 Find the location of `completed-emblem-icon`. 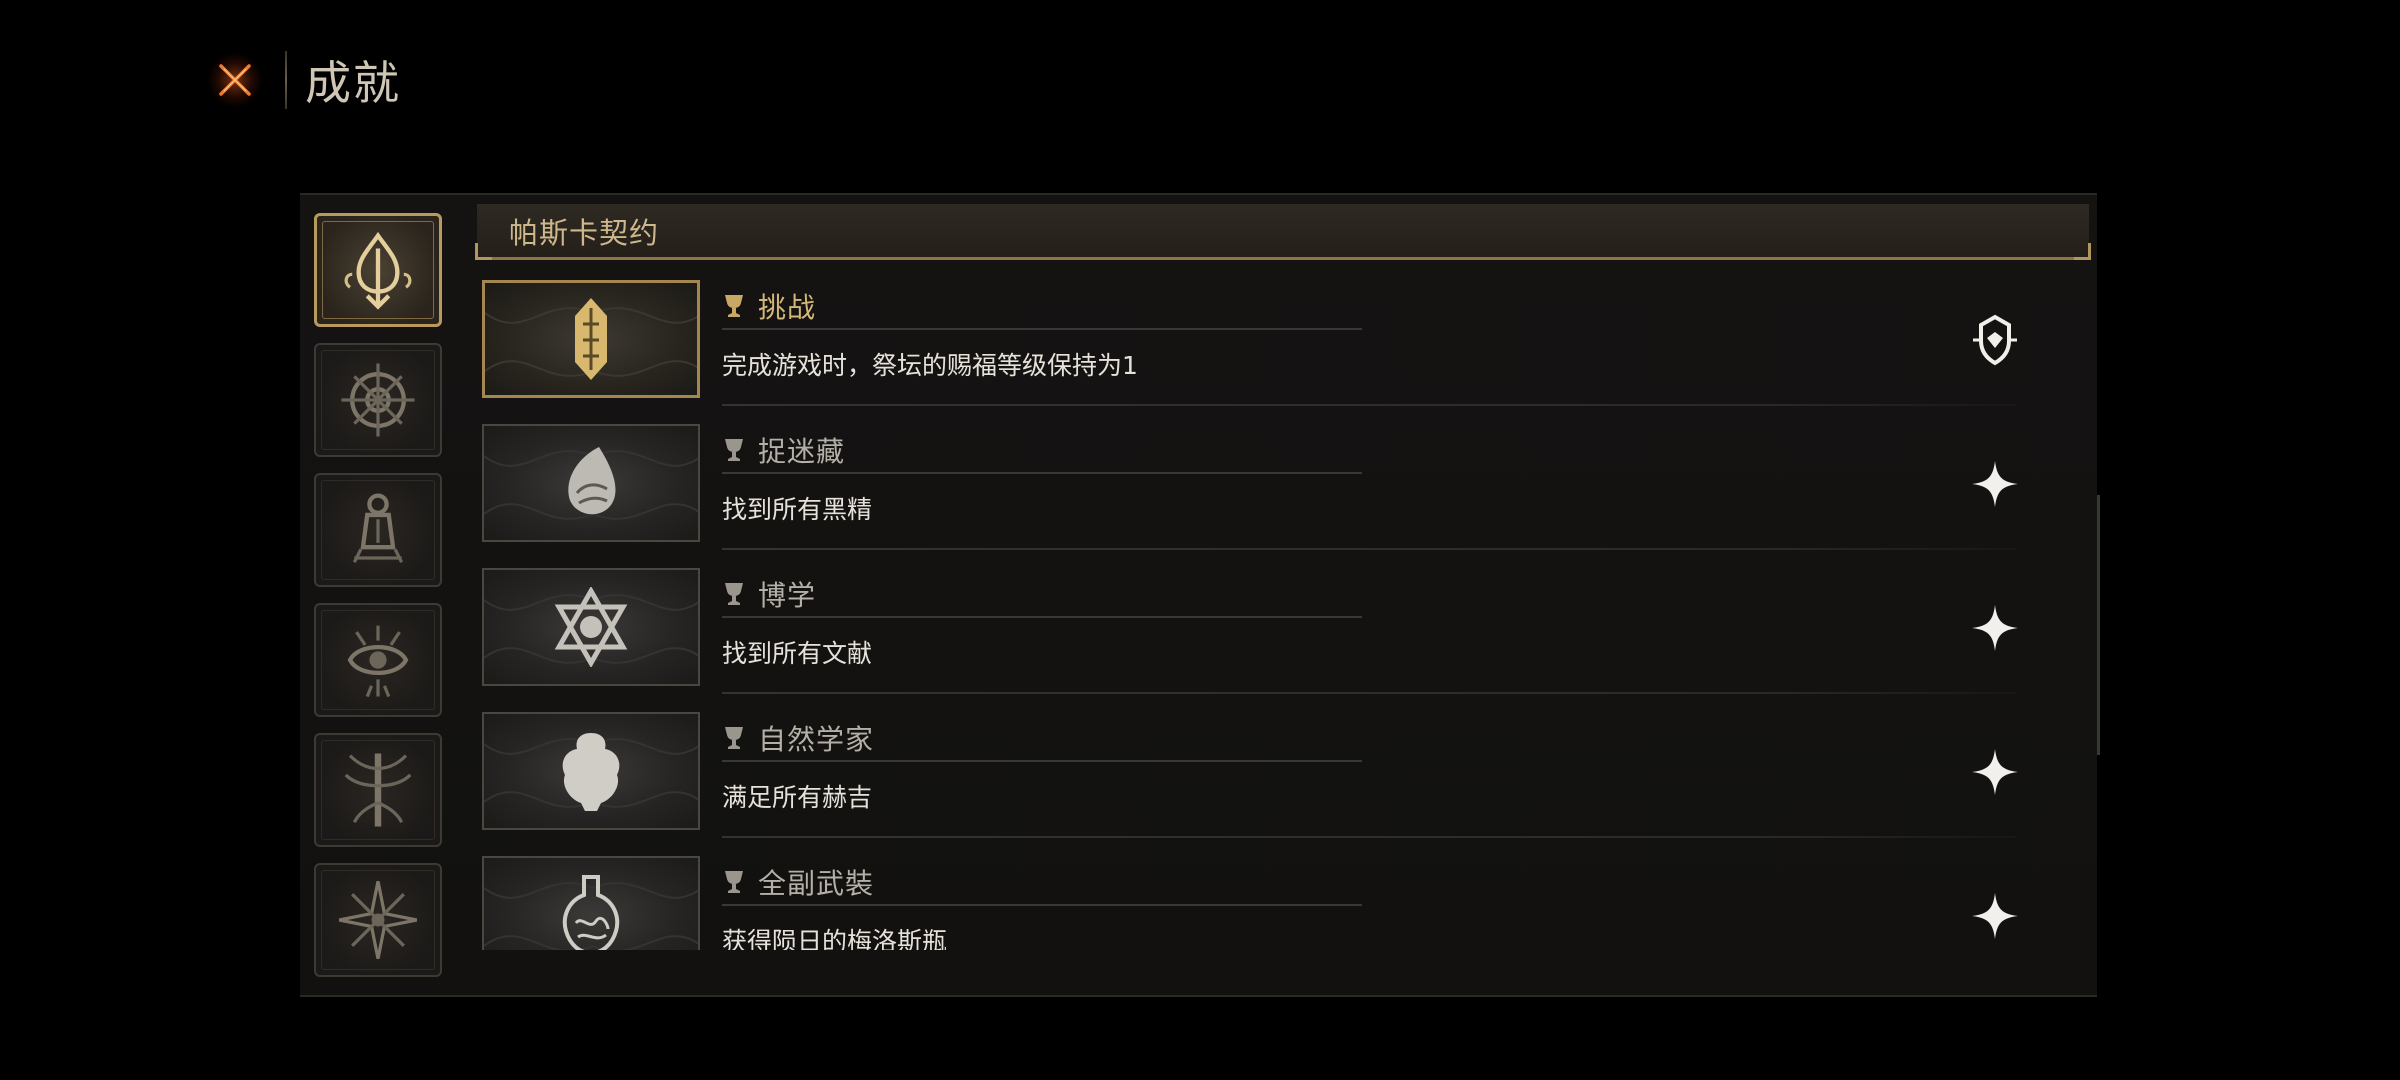

completed-emblem-icon is located at coordinates (1995, 340).